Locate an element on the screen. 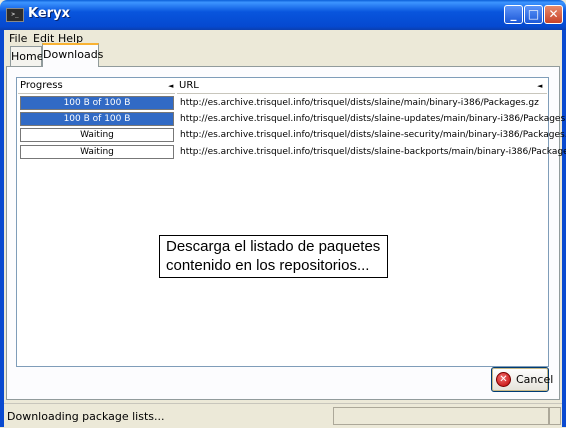 The height and width of the screenshot is (428, 566). progress-header-label: Progress is located at coordinates (41, 85).